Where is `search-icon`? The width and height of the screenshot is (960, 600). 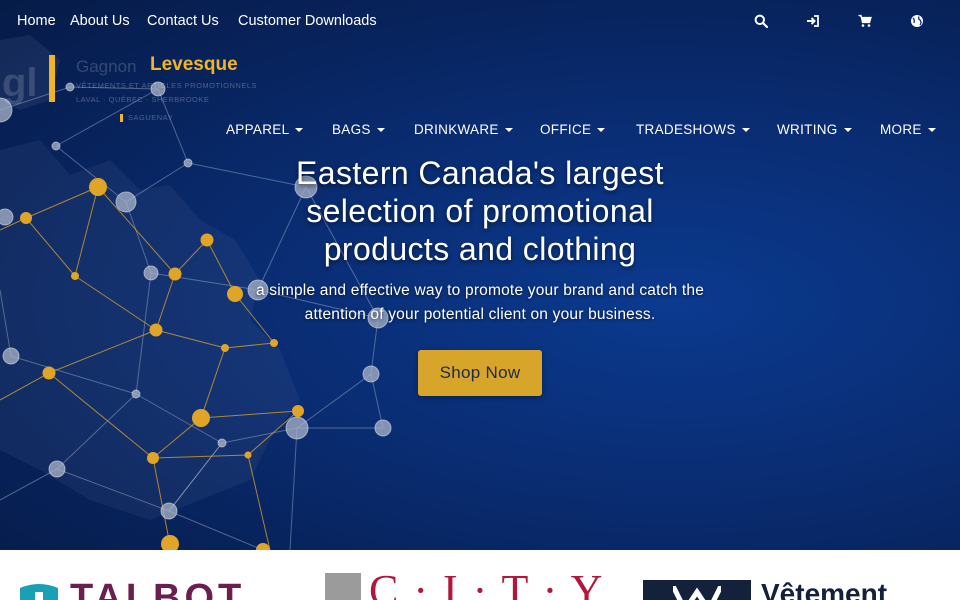 search-icon is located at coordinates (761, 21).